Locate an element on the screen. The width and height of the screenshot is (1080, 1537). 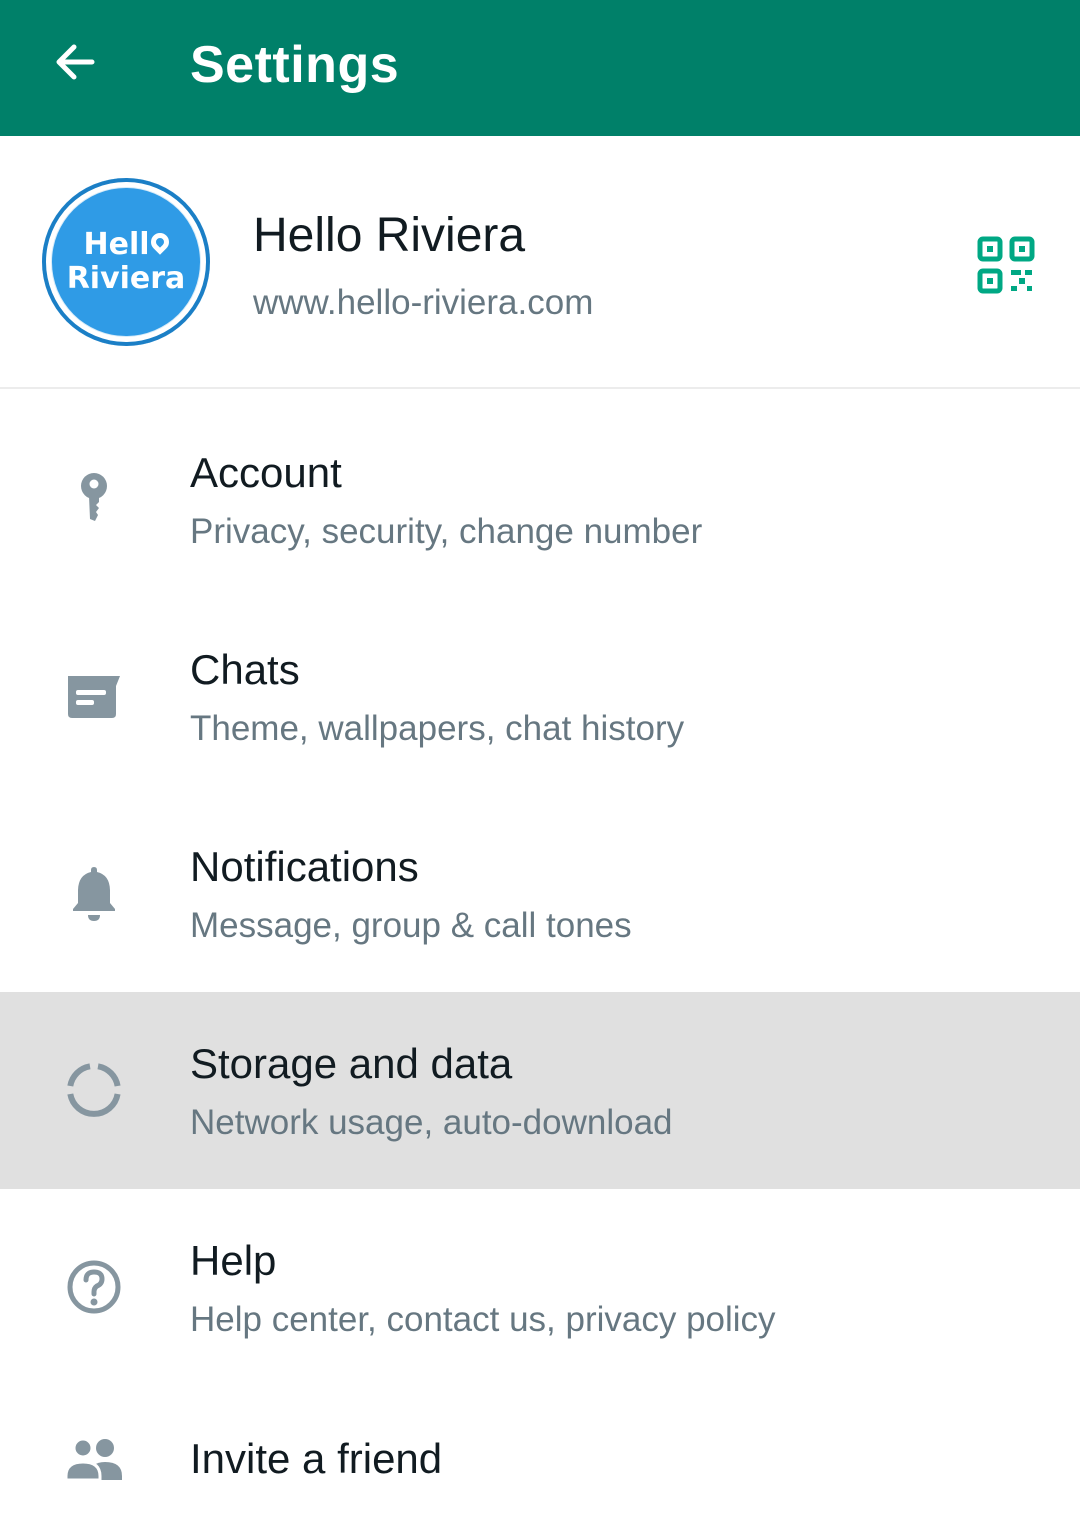
settings-item-invite: Invite a friend is located at coordinates (540, 1461).